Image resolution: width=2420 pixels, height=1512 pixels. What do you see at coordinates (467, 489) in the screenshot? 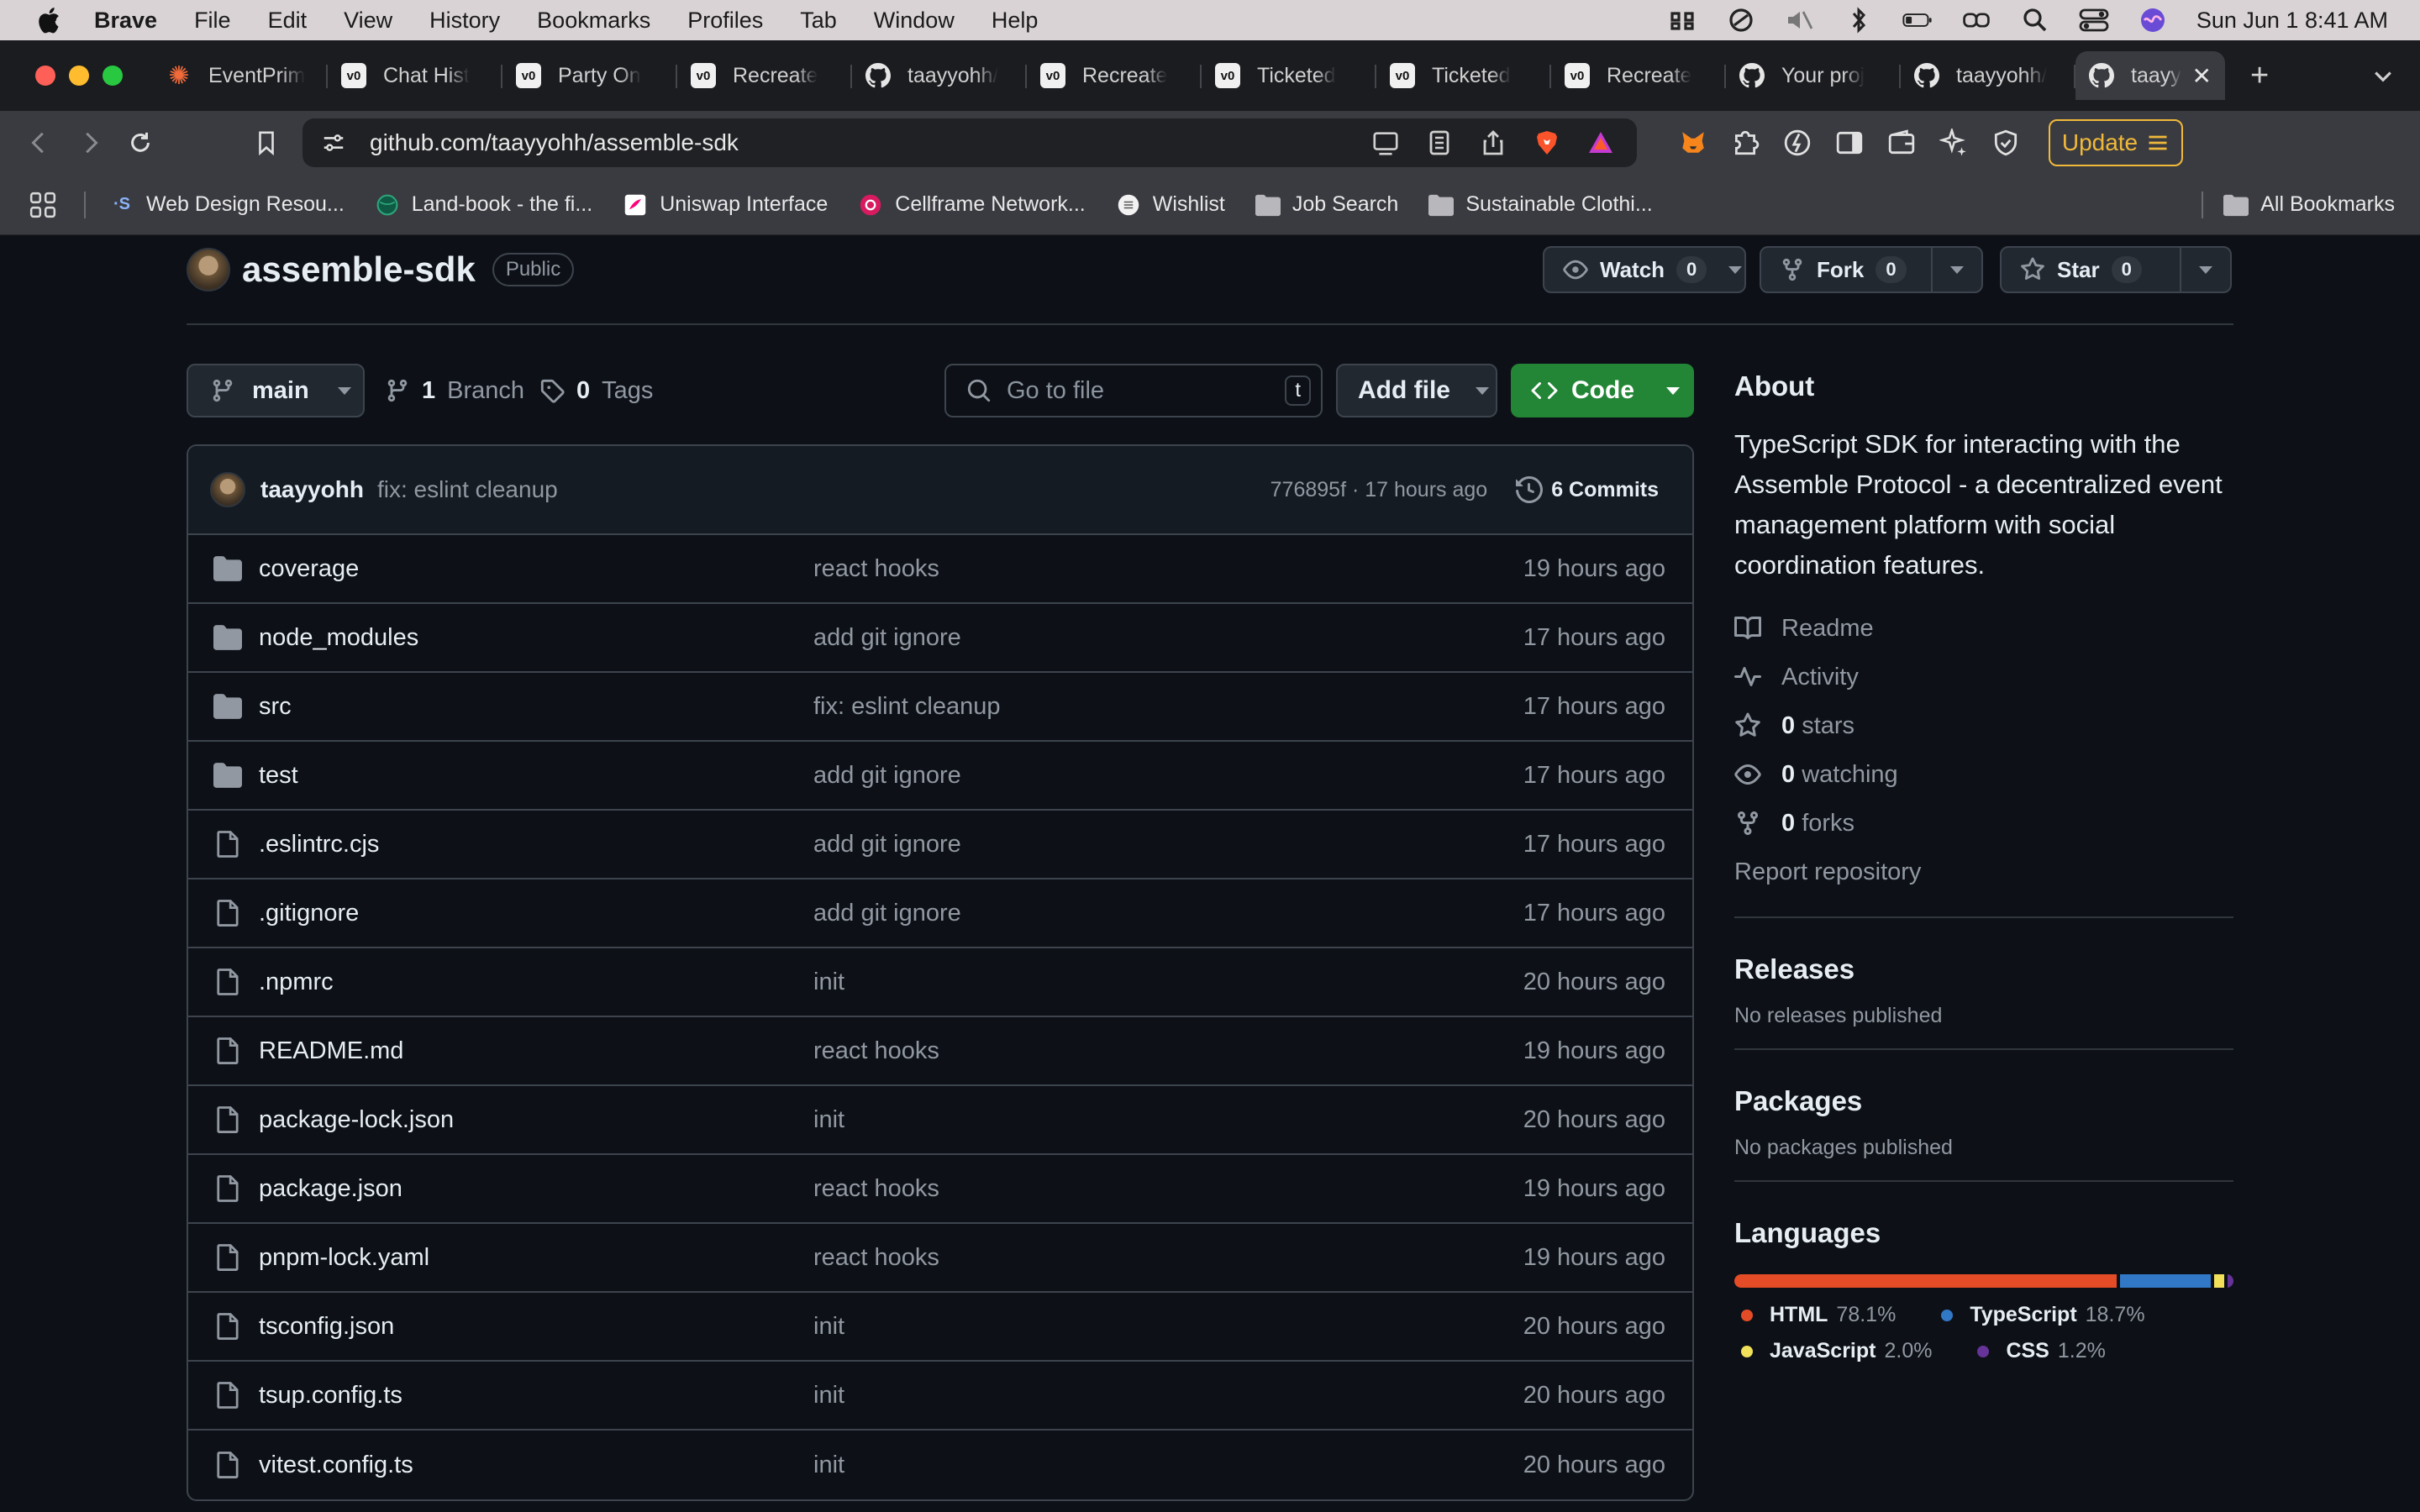
I see `commit-message-link: fix: eslint cleanup` at bounding box center [467, 489].